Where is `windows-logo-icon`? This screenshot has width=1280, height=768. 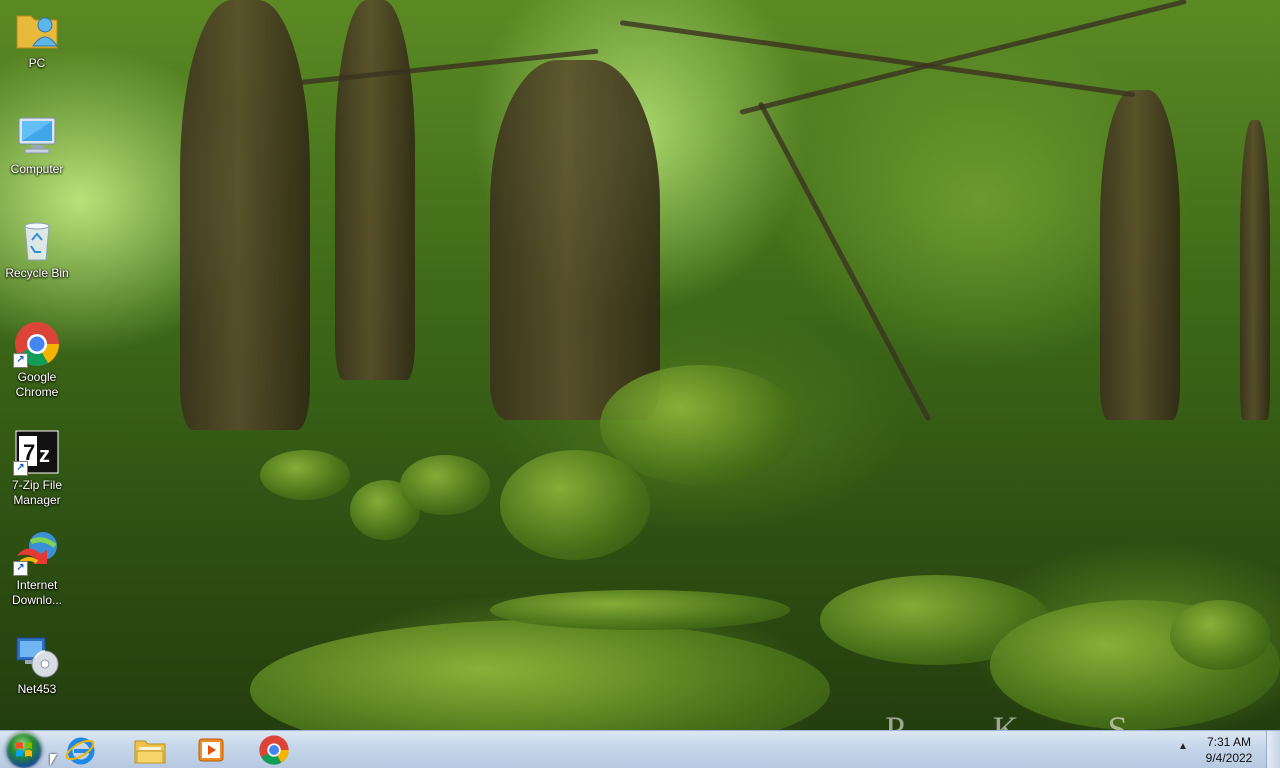
windows-logo-icon is located at coordinates (24, 749).